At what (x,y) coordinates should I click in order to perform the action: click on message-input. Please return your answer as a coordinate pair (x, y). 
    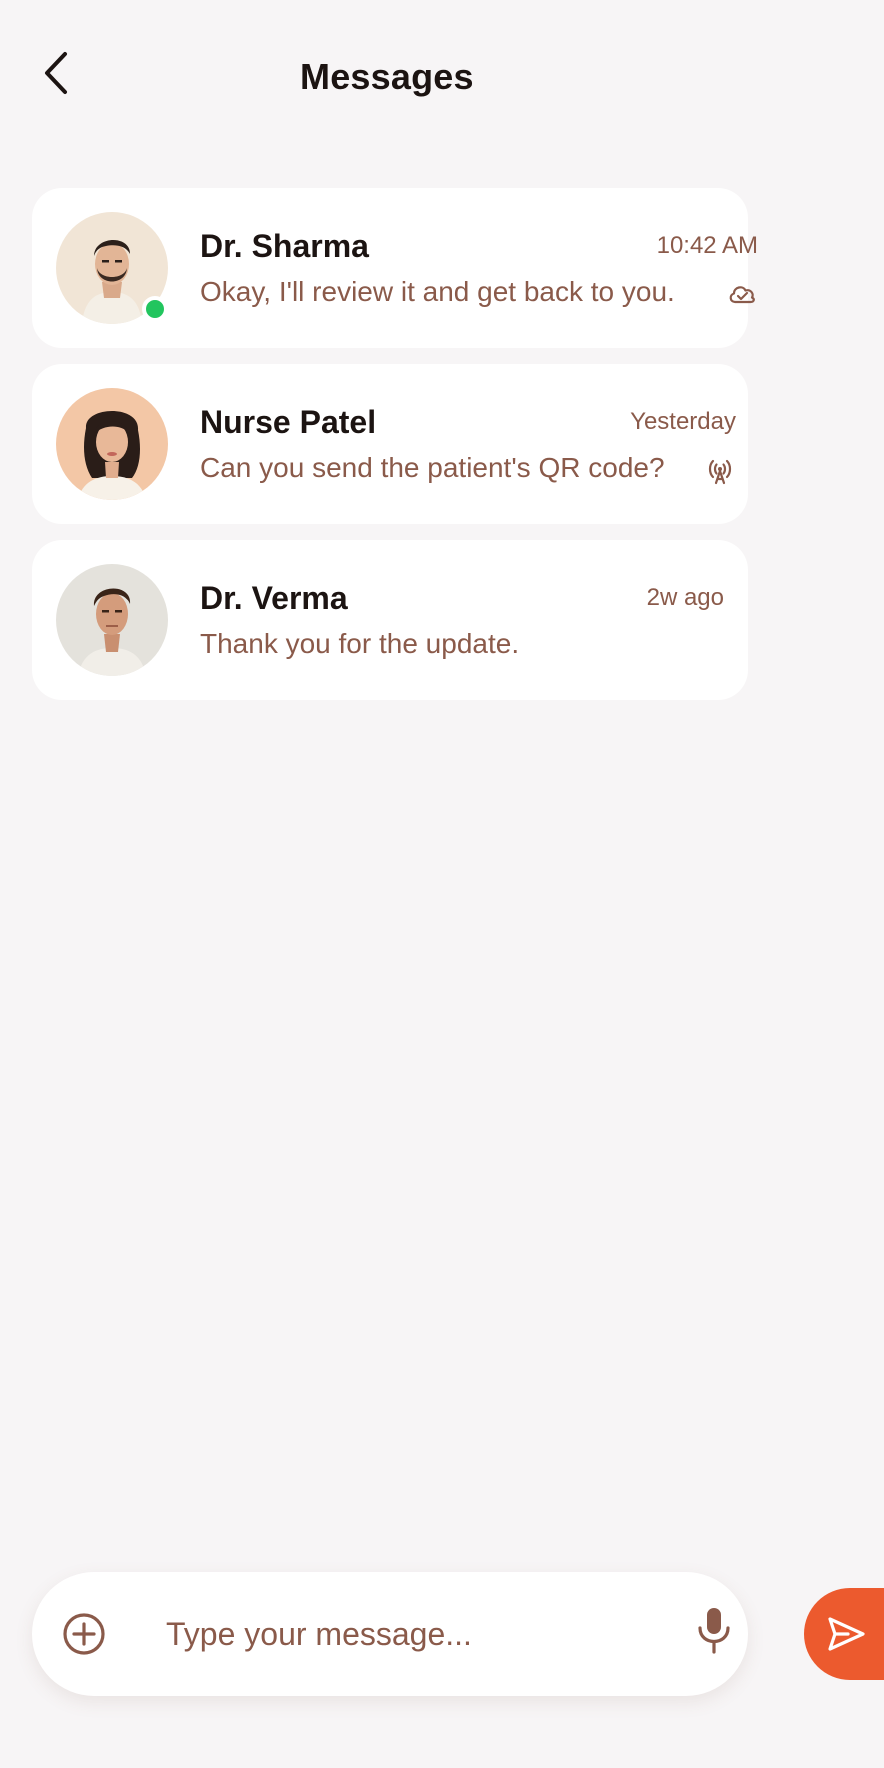
    Looking at the image, I should click on (391, 1634).